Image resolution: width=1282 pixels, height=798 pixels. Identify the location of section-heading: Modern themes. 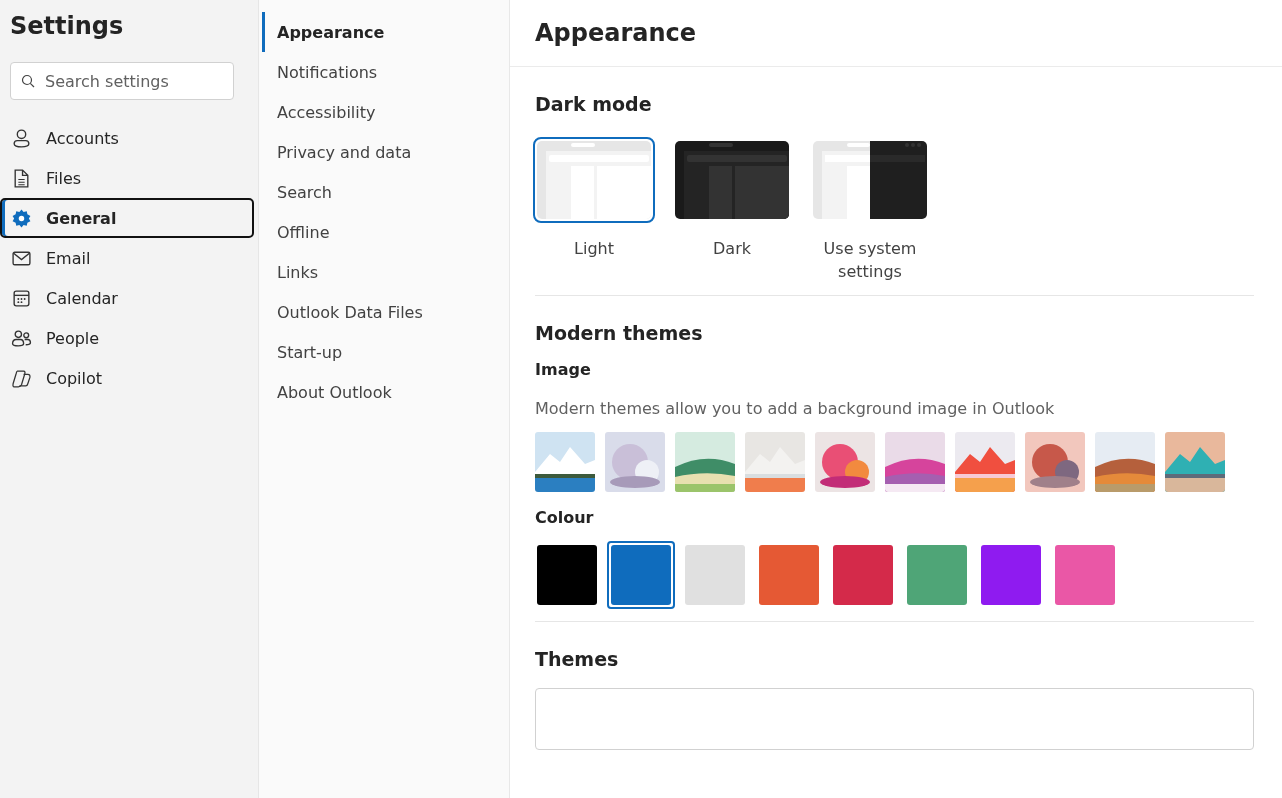
(619, 333).